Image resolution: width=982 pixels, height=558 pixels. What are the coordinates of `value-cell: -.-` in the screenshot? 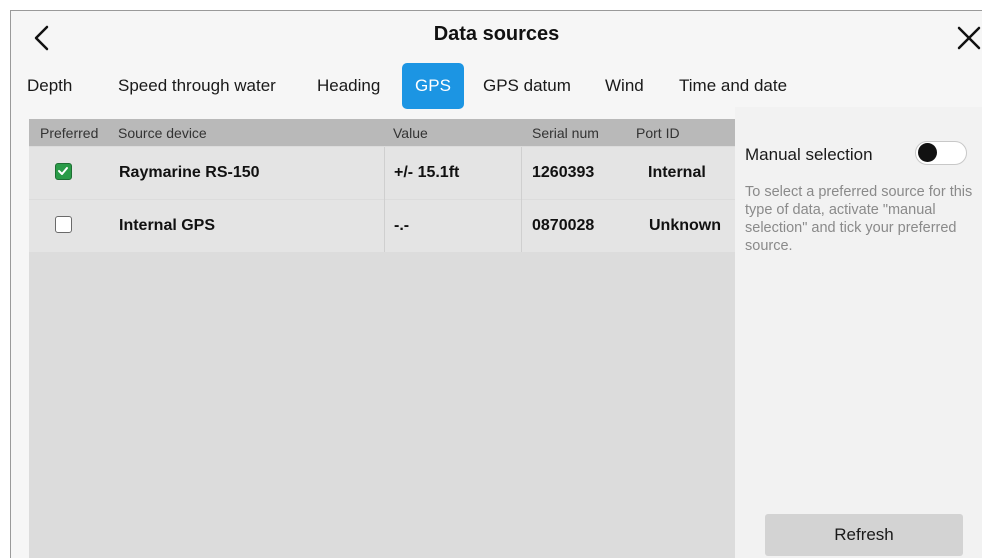 It's located at (402, 225).